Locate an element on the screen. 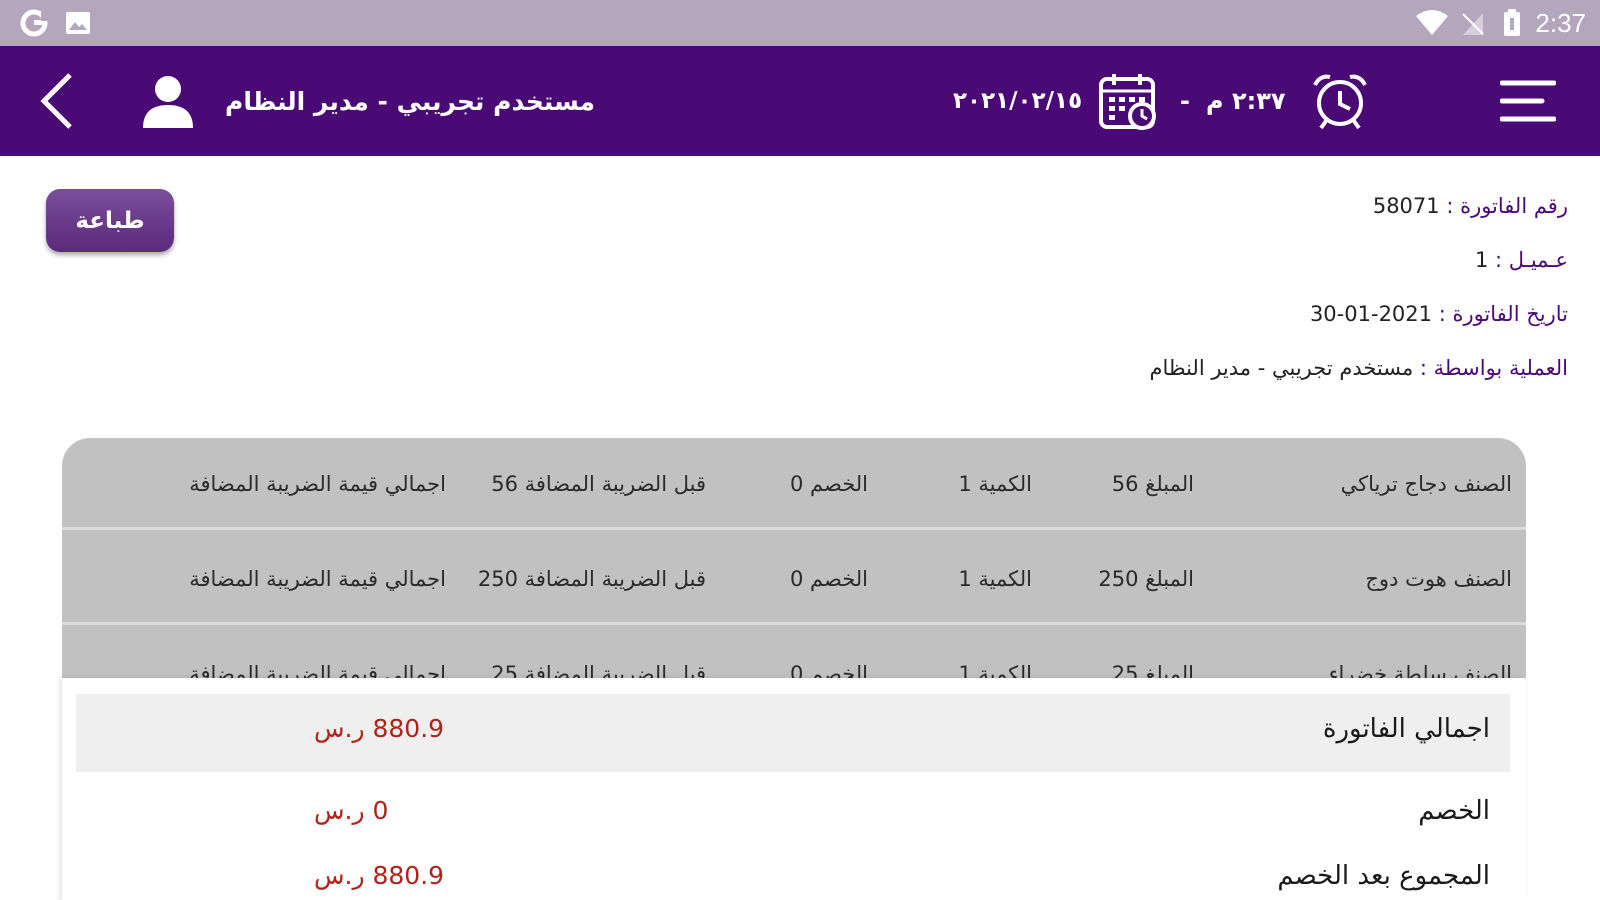 This screenshot has height=900, width=1600. calendar-icon is located at coordinates (1128, 101).